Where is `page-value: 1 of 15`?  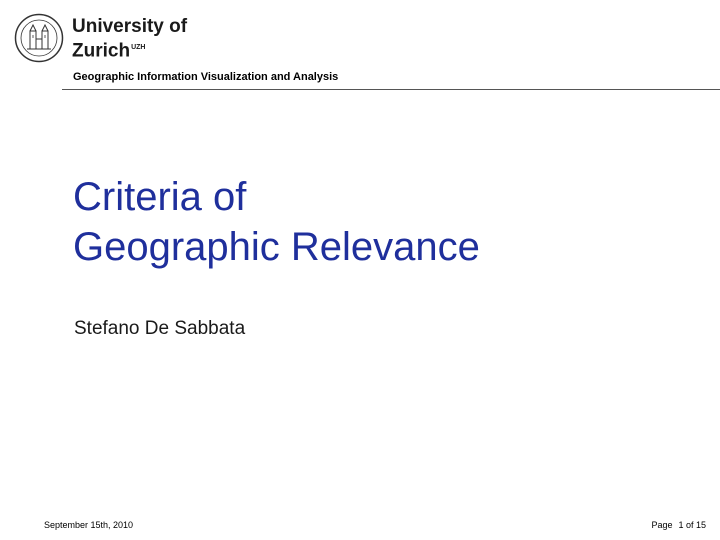
page-value: 1 of 15 is located at coordinates (692, 525).